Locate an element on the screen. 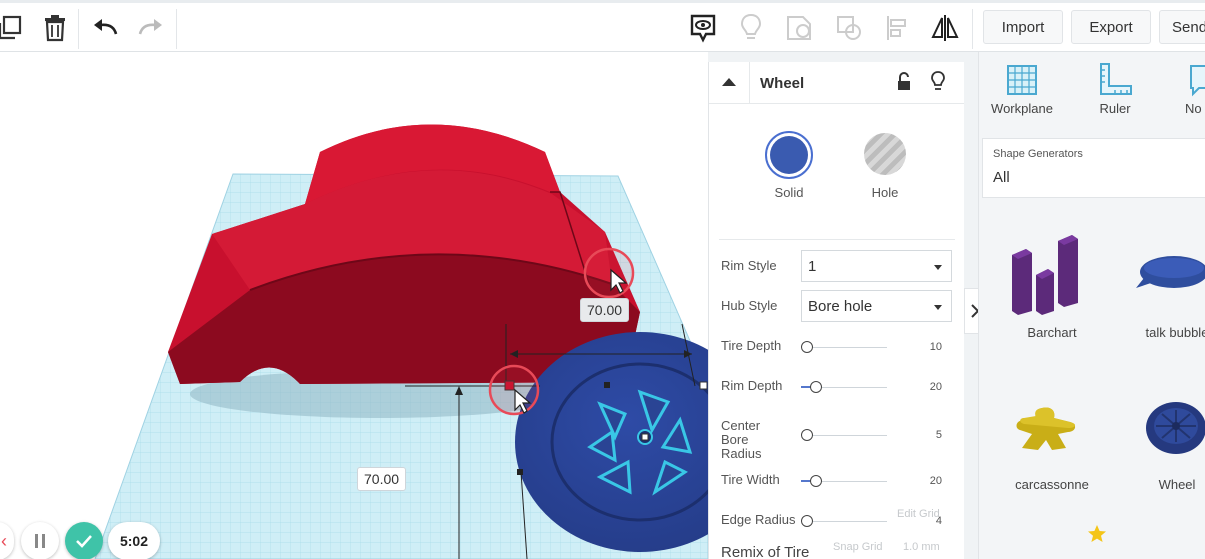 Image resolution: width=1205 pixels, height=559 pixels. hub-style-select: Bore hole is located at coordinates (876, 306).